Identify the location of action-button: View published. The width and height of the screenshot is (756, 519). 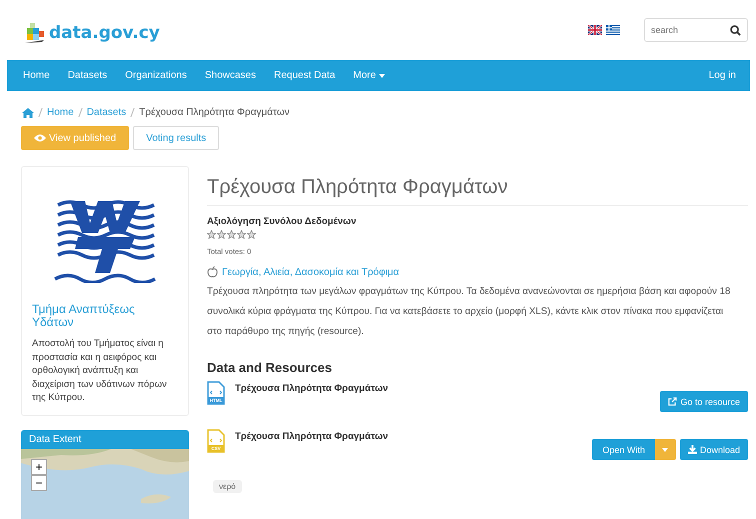
(75, 138).